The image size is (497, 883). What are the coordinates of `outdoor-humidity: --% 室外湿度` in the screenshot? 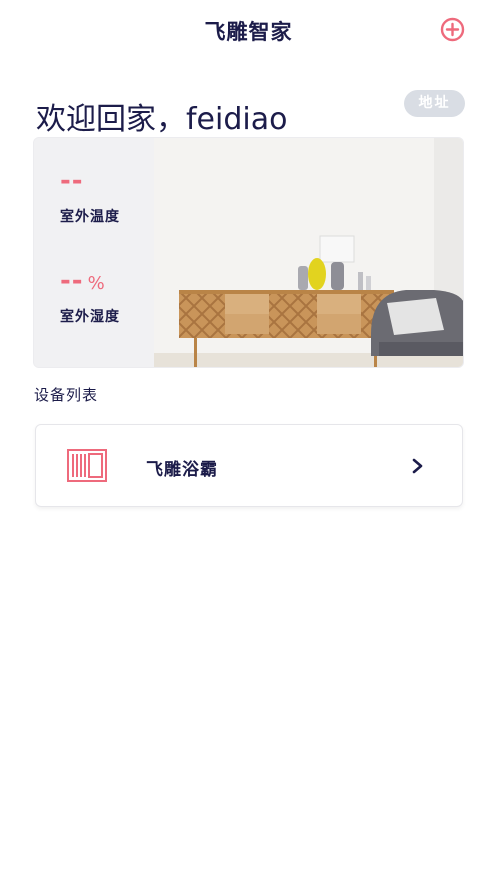 It's located at (115, 296).